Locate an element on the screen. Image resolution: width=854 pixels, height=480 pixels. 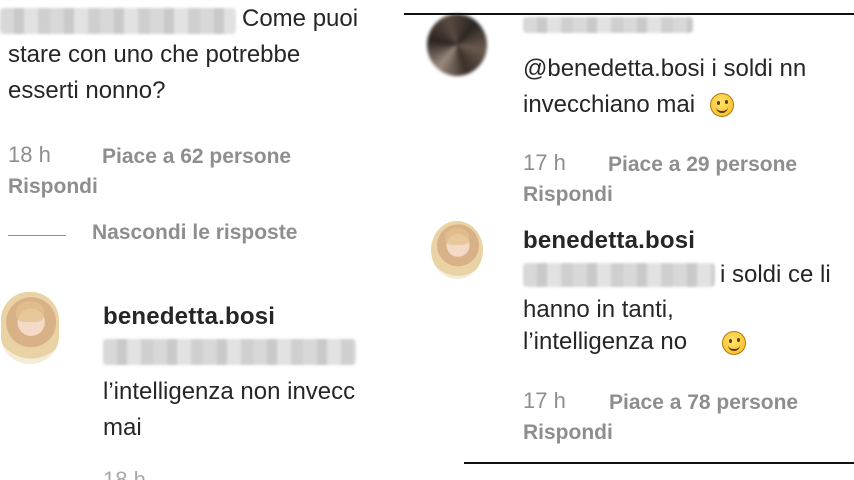
collage-top-border is located at coordinates (629, 14).